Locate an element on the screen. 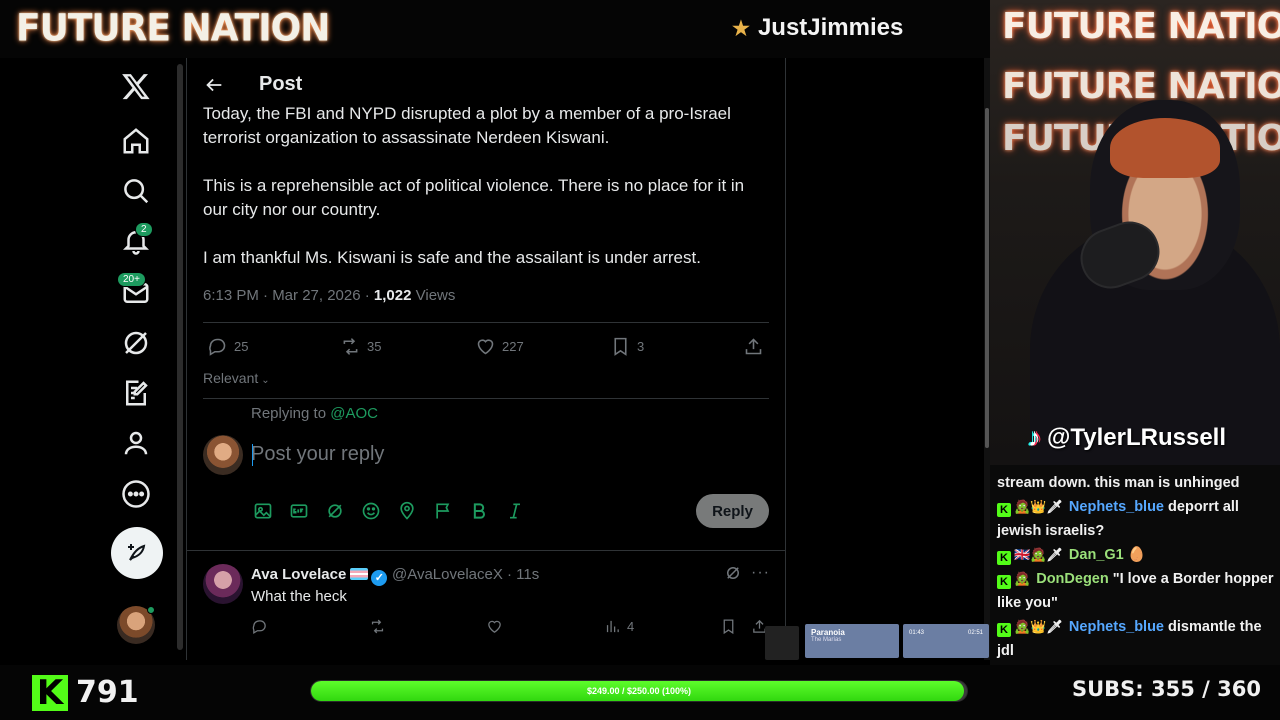  kick-follower-count: 791 is located at coordinates (107, 692).